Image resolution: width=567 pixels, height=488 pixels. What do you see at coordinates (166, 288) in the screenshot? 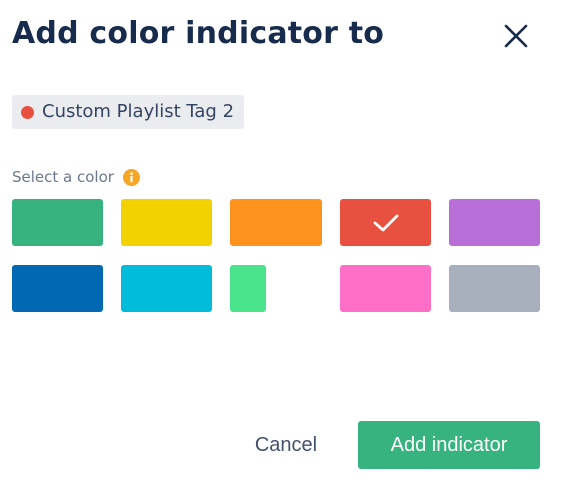
I see `swatch-cyan` at bounding box center [166, 288].